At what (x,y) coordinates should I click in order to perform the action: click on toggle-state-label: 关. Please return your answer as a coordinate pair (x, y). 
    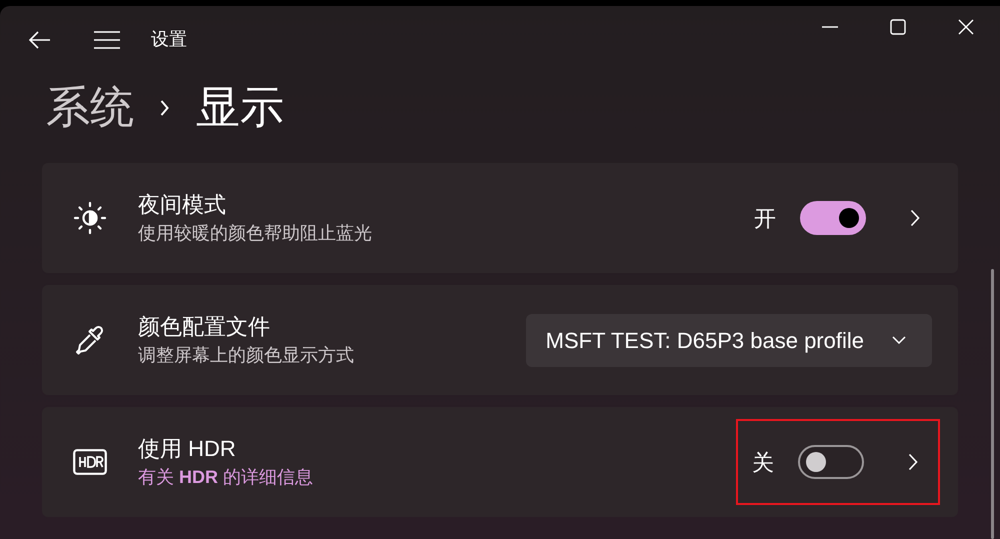
    Looking at the image, I should click on (763, 462).